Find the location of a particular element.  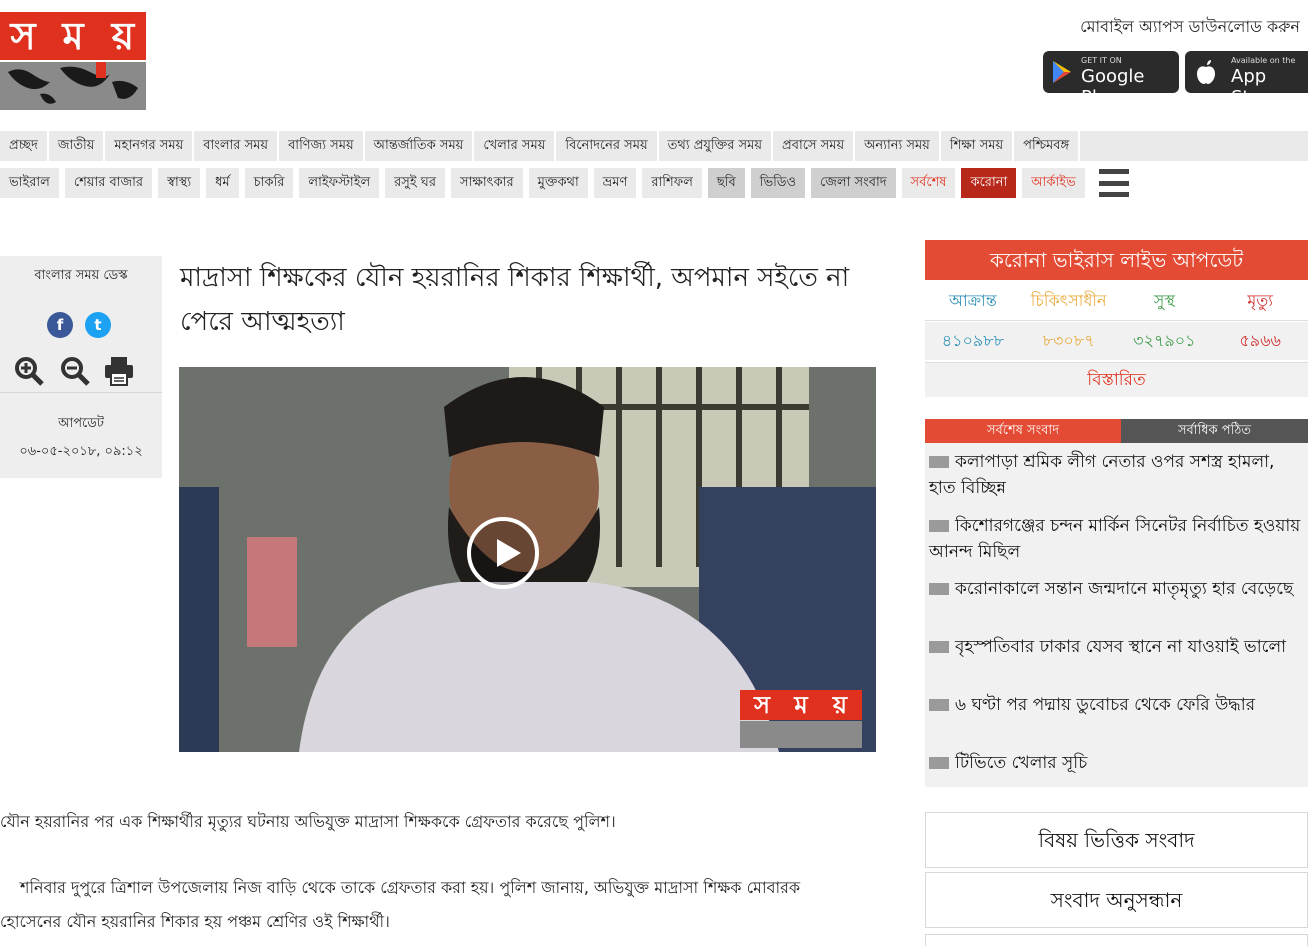

nav-item-archive: আর্কাইভ is located at coordinates (1053, 183).